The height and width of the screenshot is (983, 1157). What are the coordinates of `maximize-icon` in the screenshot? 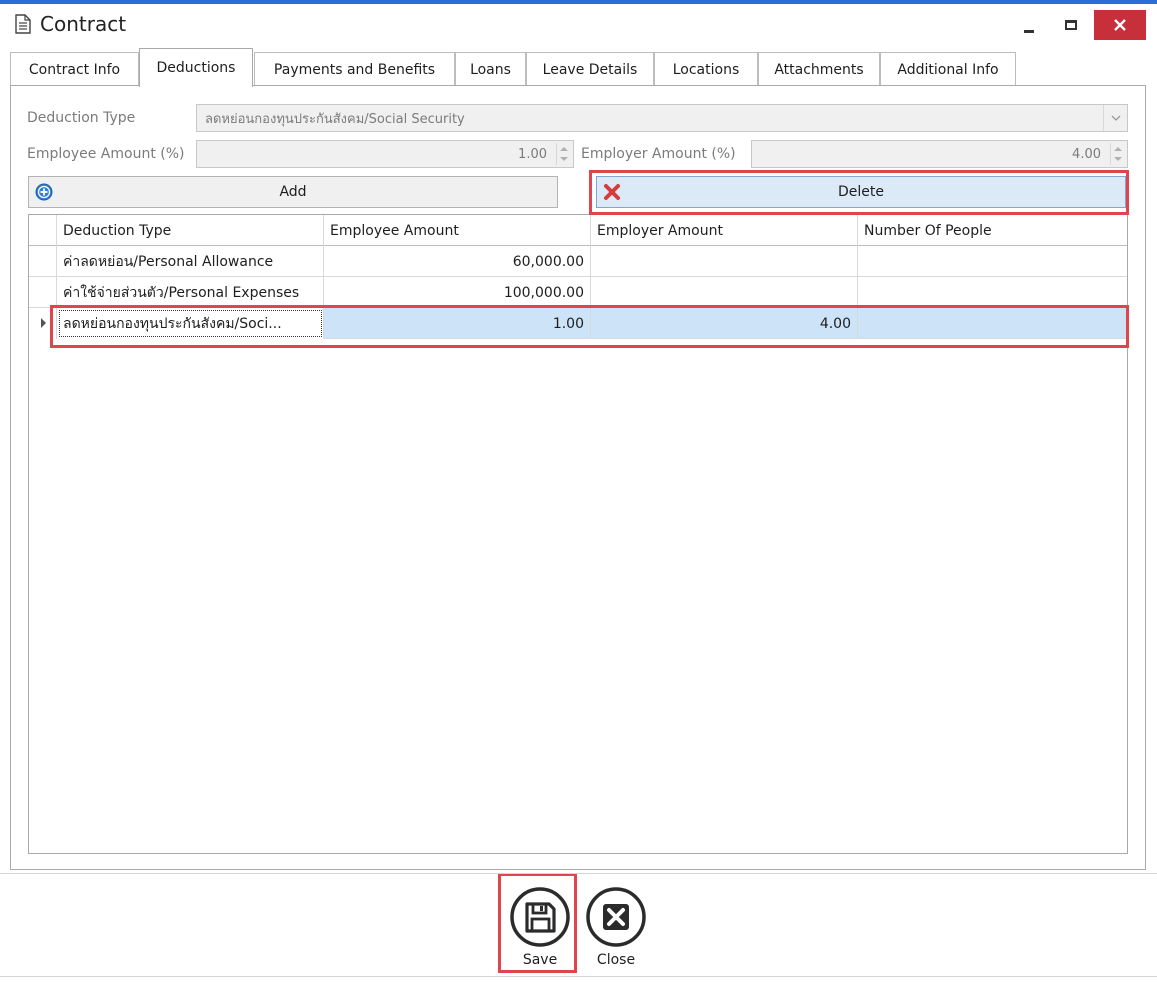 It's located at (1071, 25).